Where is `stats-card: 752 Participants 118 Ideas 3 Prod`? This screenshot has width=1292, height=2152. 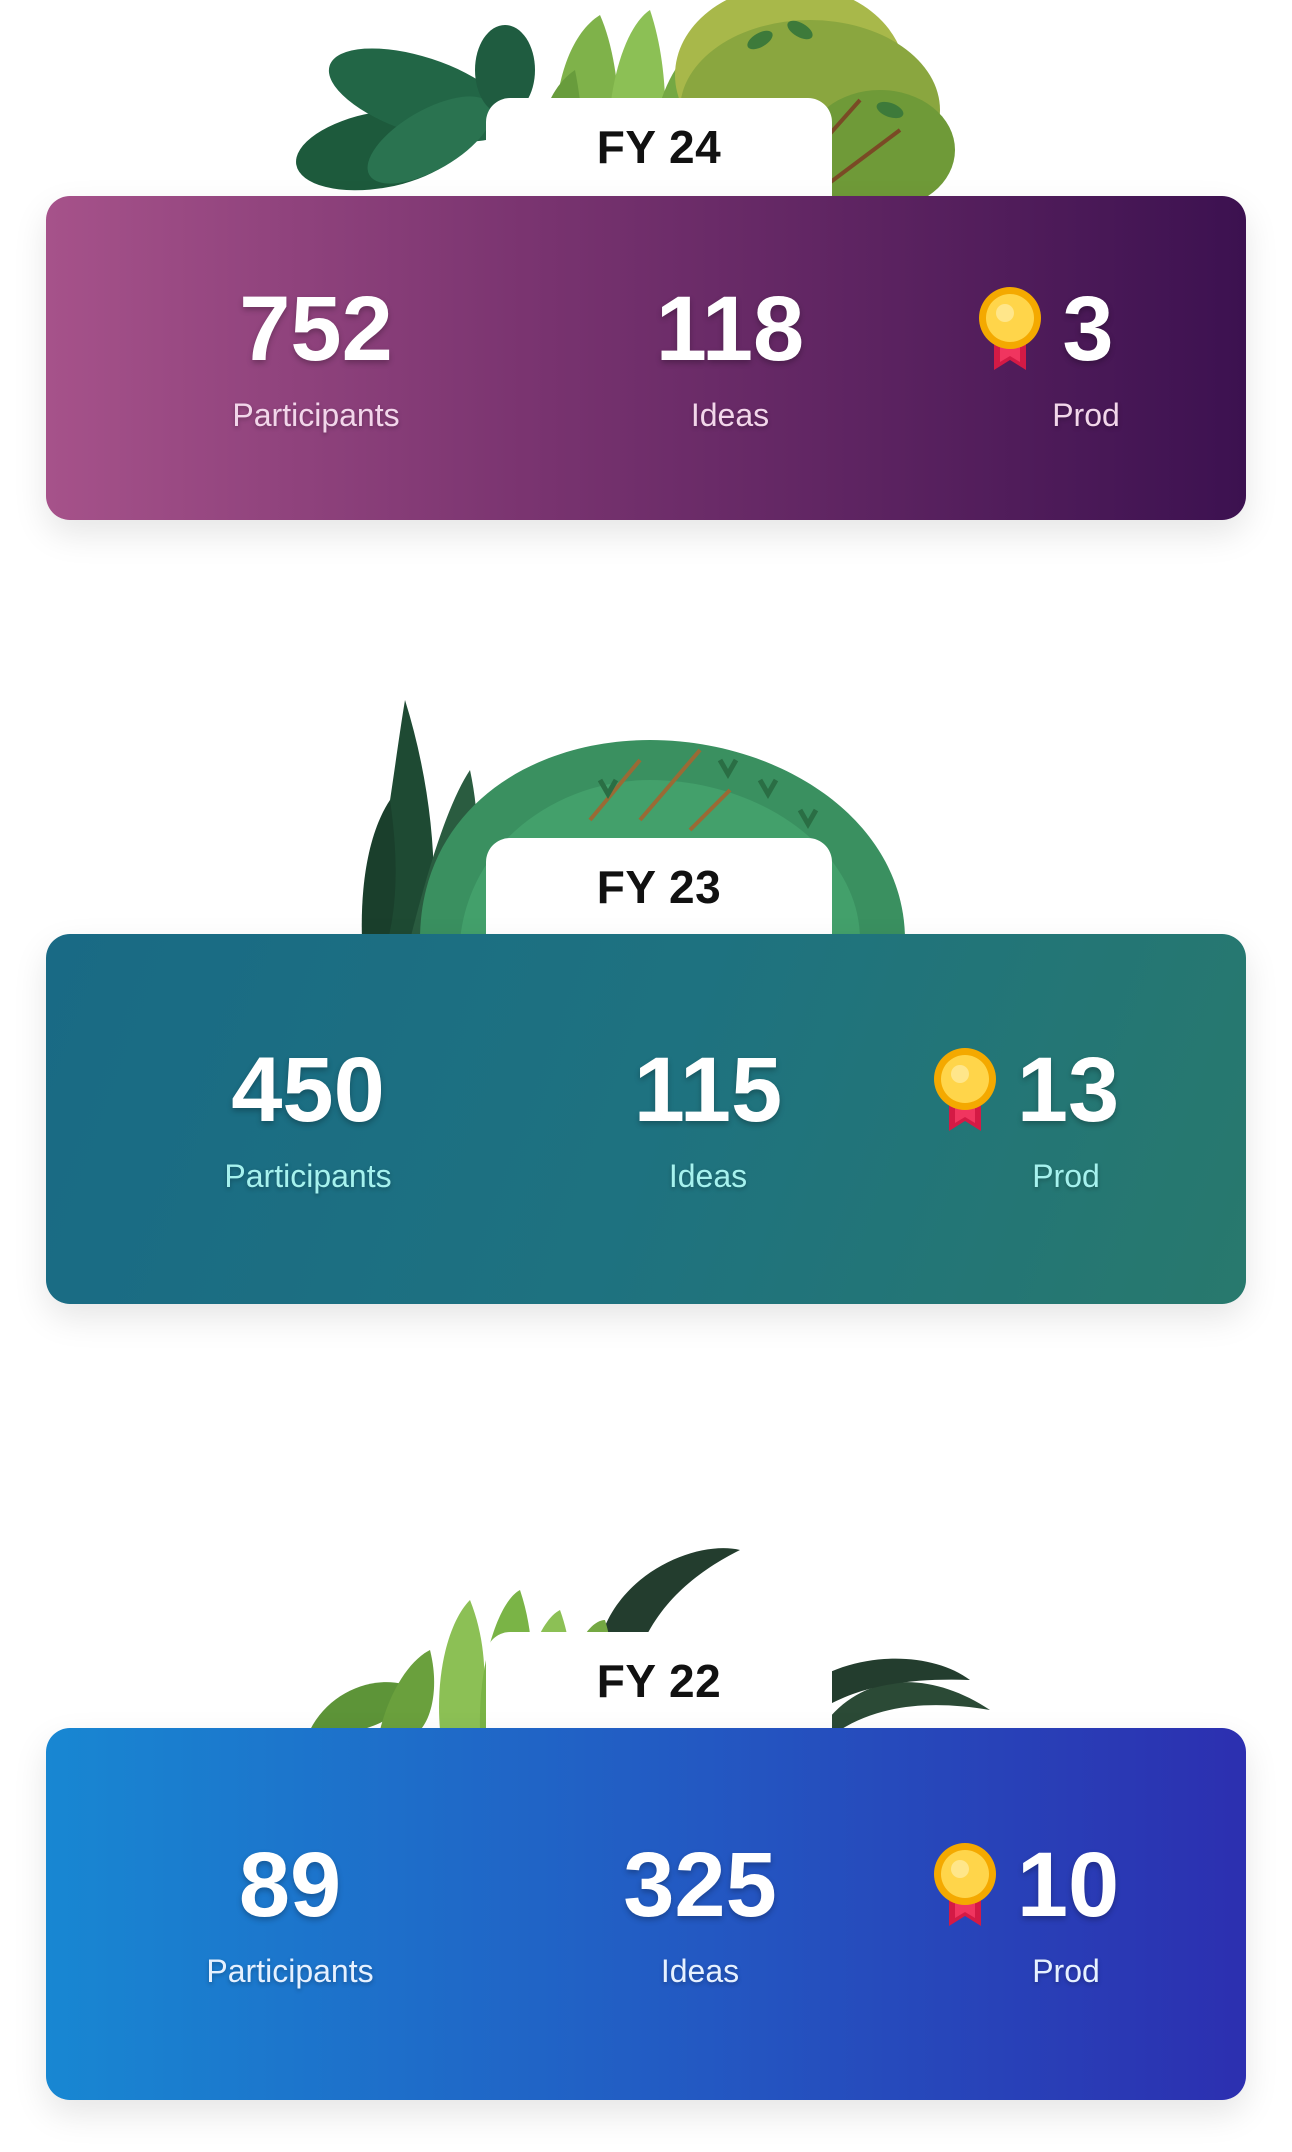 stats-card: 752 Participants 118 Ideas 3 Prod is located at coordinates (646, 358).